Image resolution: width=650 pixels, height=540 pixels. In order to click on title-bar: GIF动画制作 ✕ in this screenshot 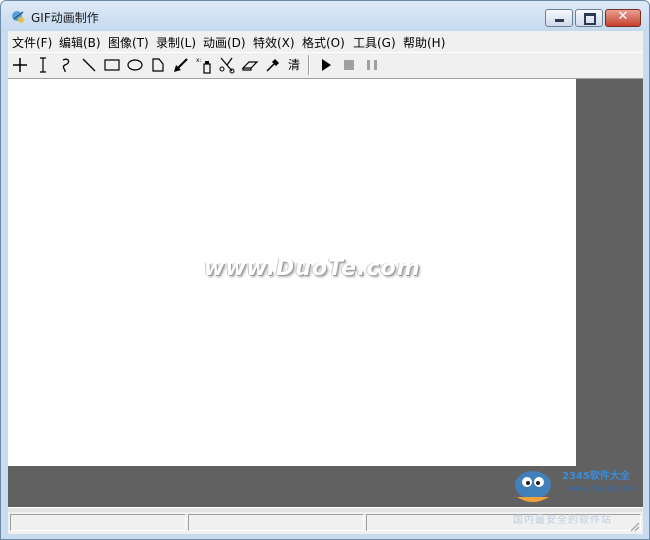, I will do `click(325, 16)`.